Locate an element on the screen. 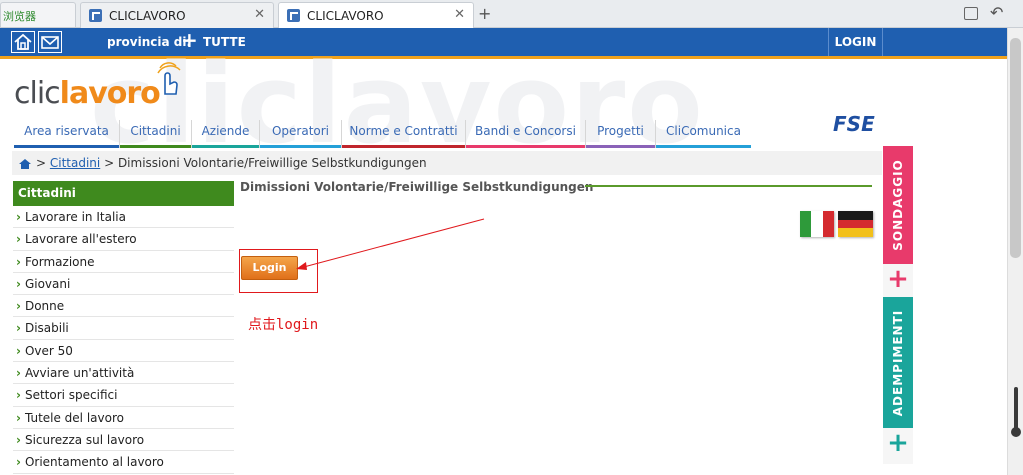  sidebar-item-lavorare-all-estero: › Lavorare all'estero is located at coordinates (123, 239).